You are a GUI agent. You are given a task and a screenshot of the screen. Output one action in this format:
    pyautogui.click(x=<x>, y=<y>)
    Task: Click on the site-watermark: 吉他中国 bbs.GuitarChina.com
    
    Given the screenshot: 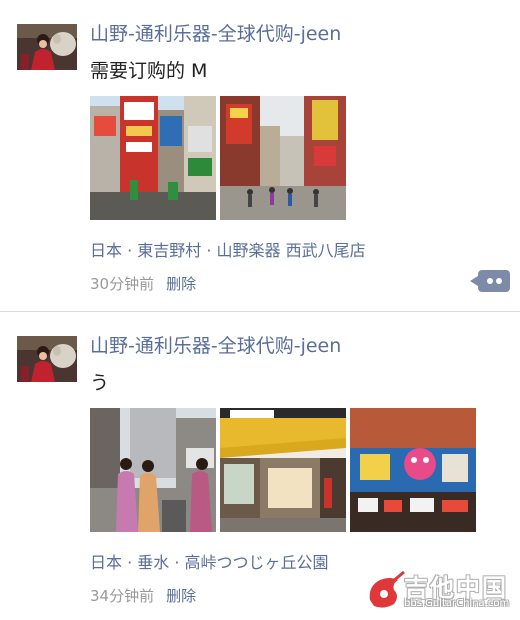 What is the action you would take?
    pyautogui.click(x=439, y=591)
    